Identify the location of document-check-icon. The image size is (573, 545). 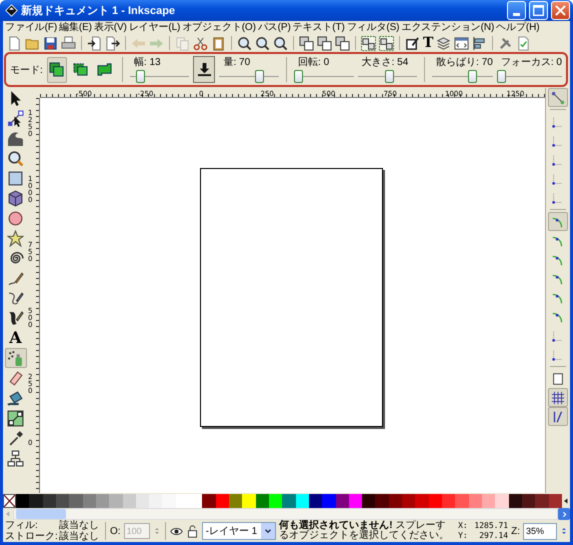
(524, 43).